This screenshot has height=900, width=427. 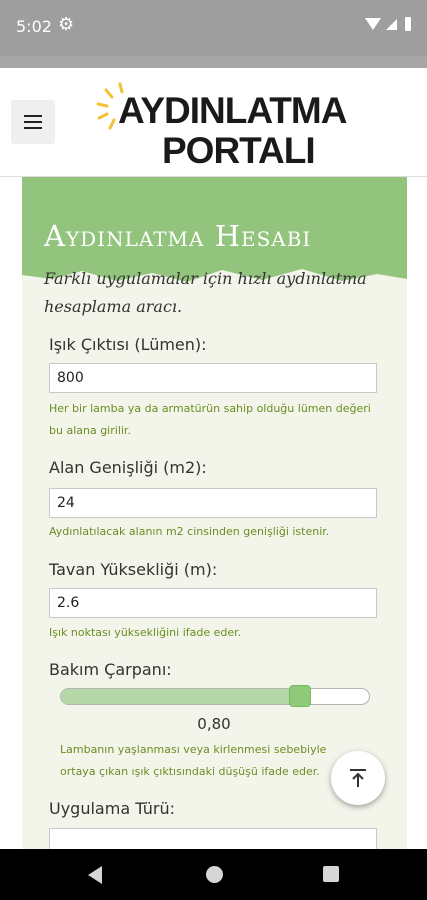 I want to click on battery-icon, so click(x=408, y=24).